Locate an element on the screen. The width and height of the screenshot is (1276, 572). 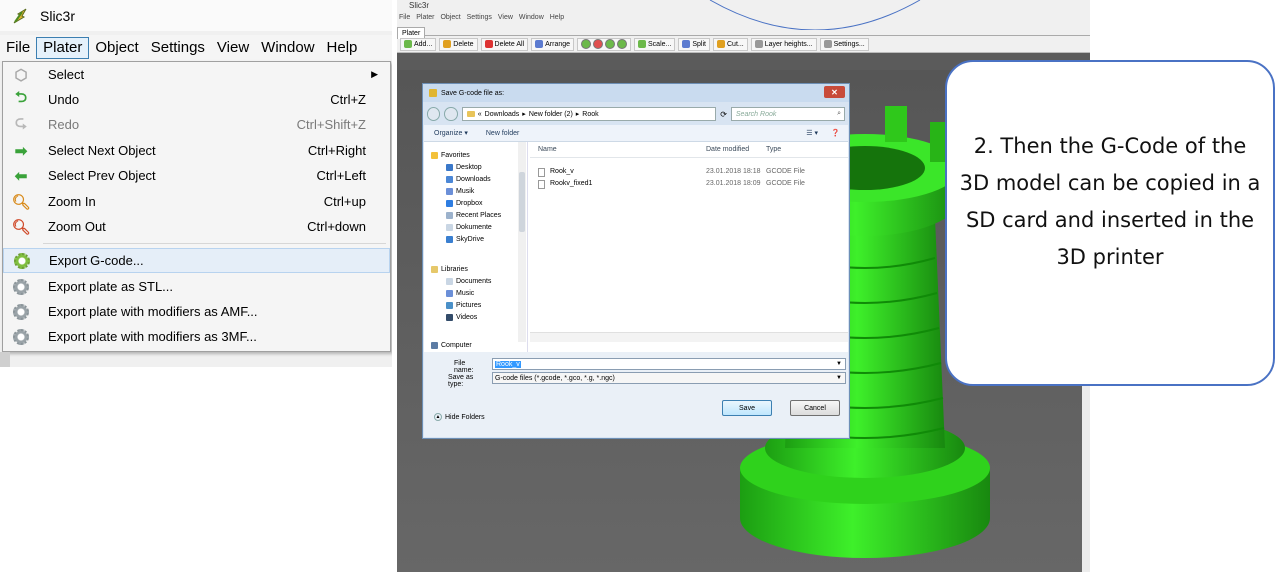
organize-button: Organize ▾ is located at coordinates (451, 133).